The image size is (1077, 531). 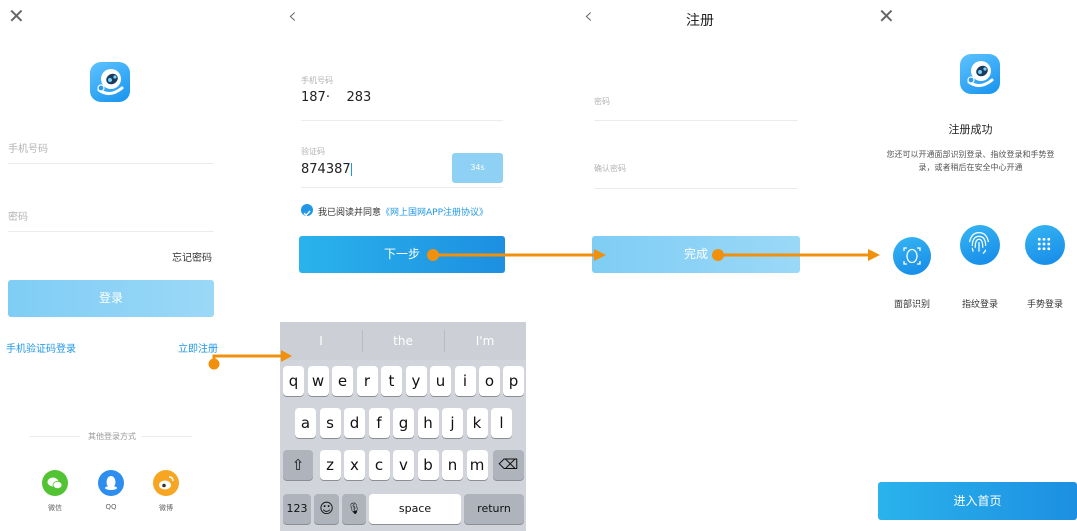 What do you see at coordinates (544, 309) in the screenshot?
I see `flow-arrows` at bounding box center [544, 309].